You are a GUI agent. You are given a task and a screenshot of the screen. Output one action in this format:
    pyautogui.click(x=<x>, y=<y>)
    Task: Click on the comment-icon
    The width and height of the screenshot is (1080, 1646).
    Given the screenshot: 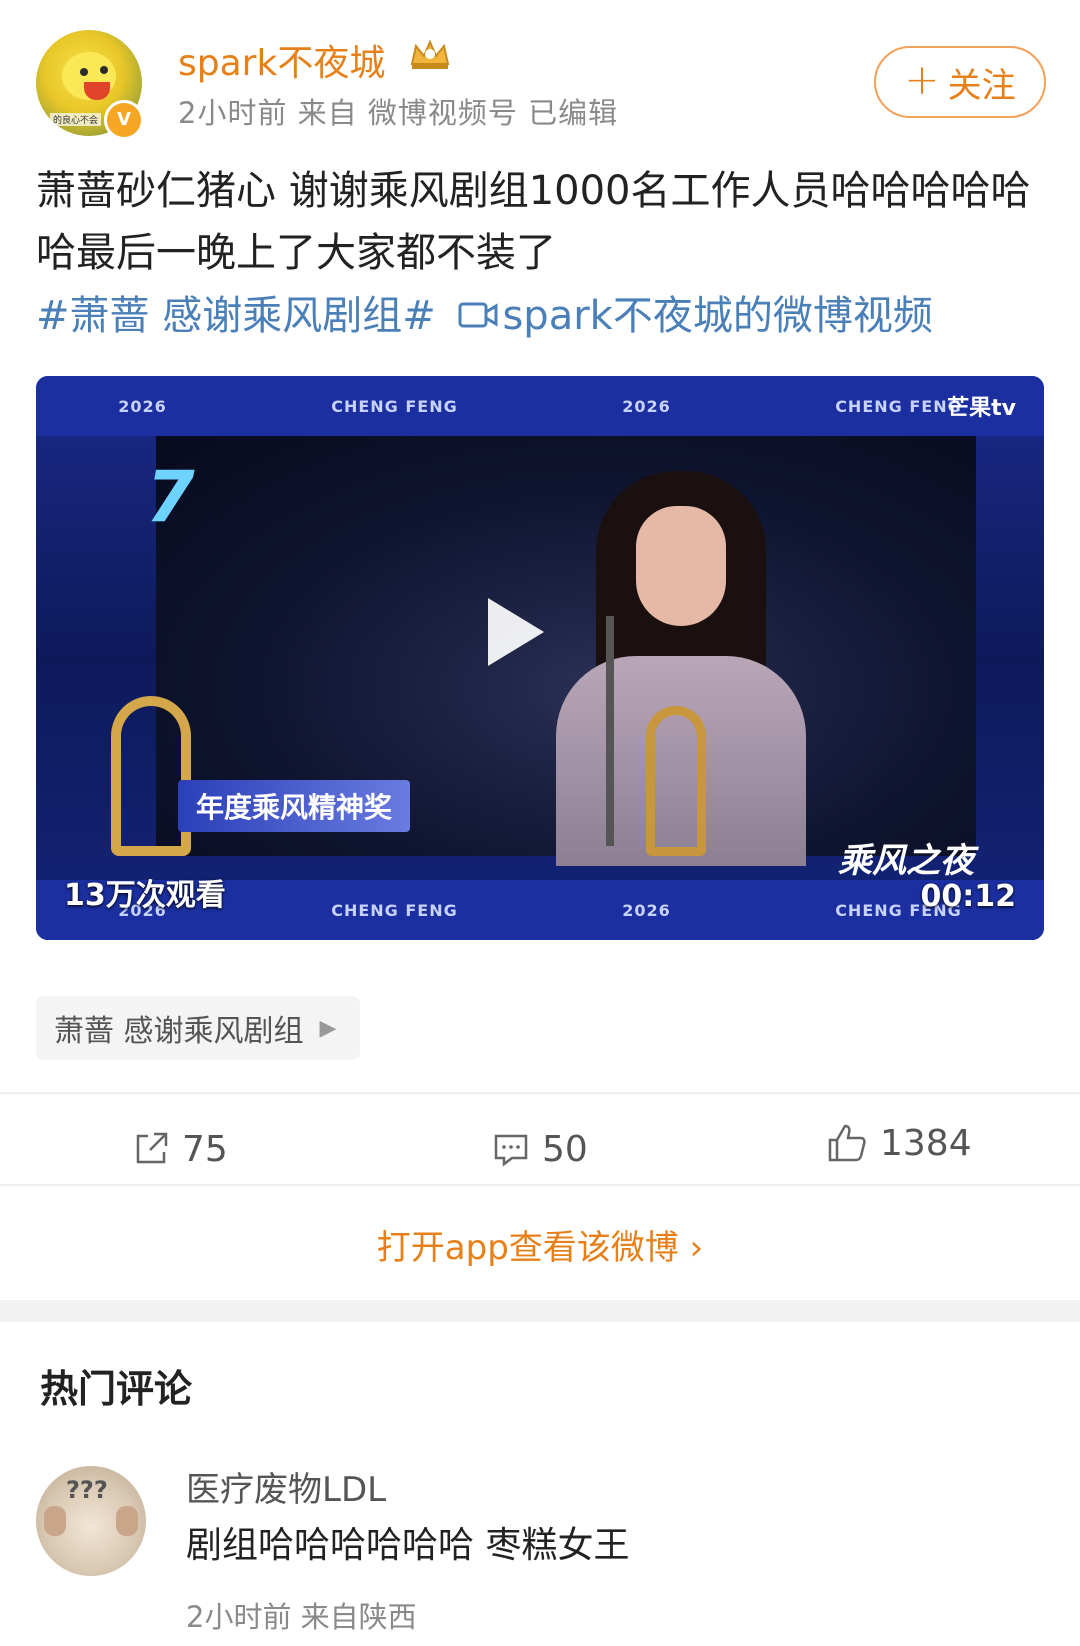 What is the action you would take?
    pyautogui.click(x=511, y=1150)
    